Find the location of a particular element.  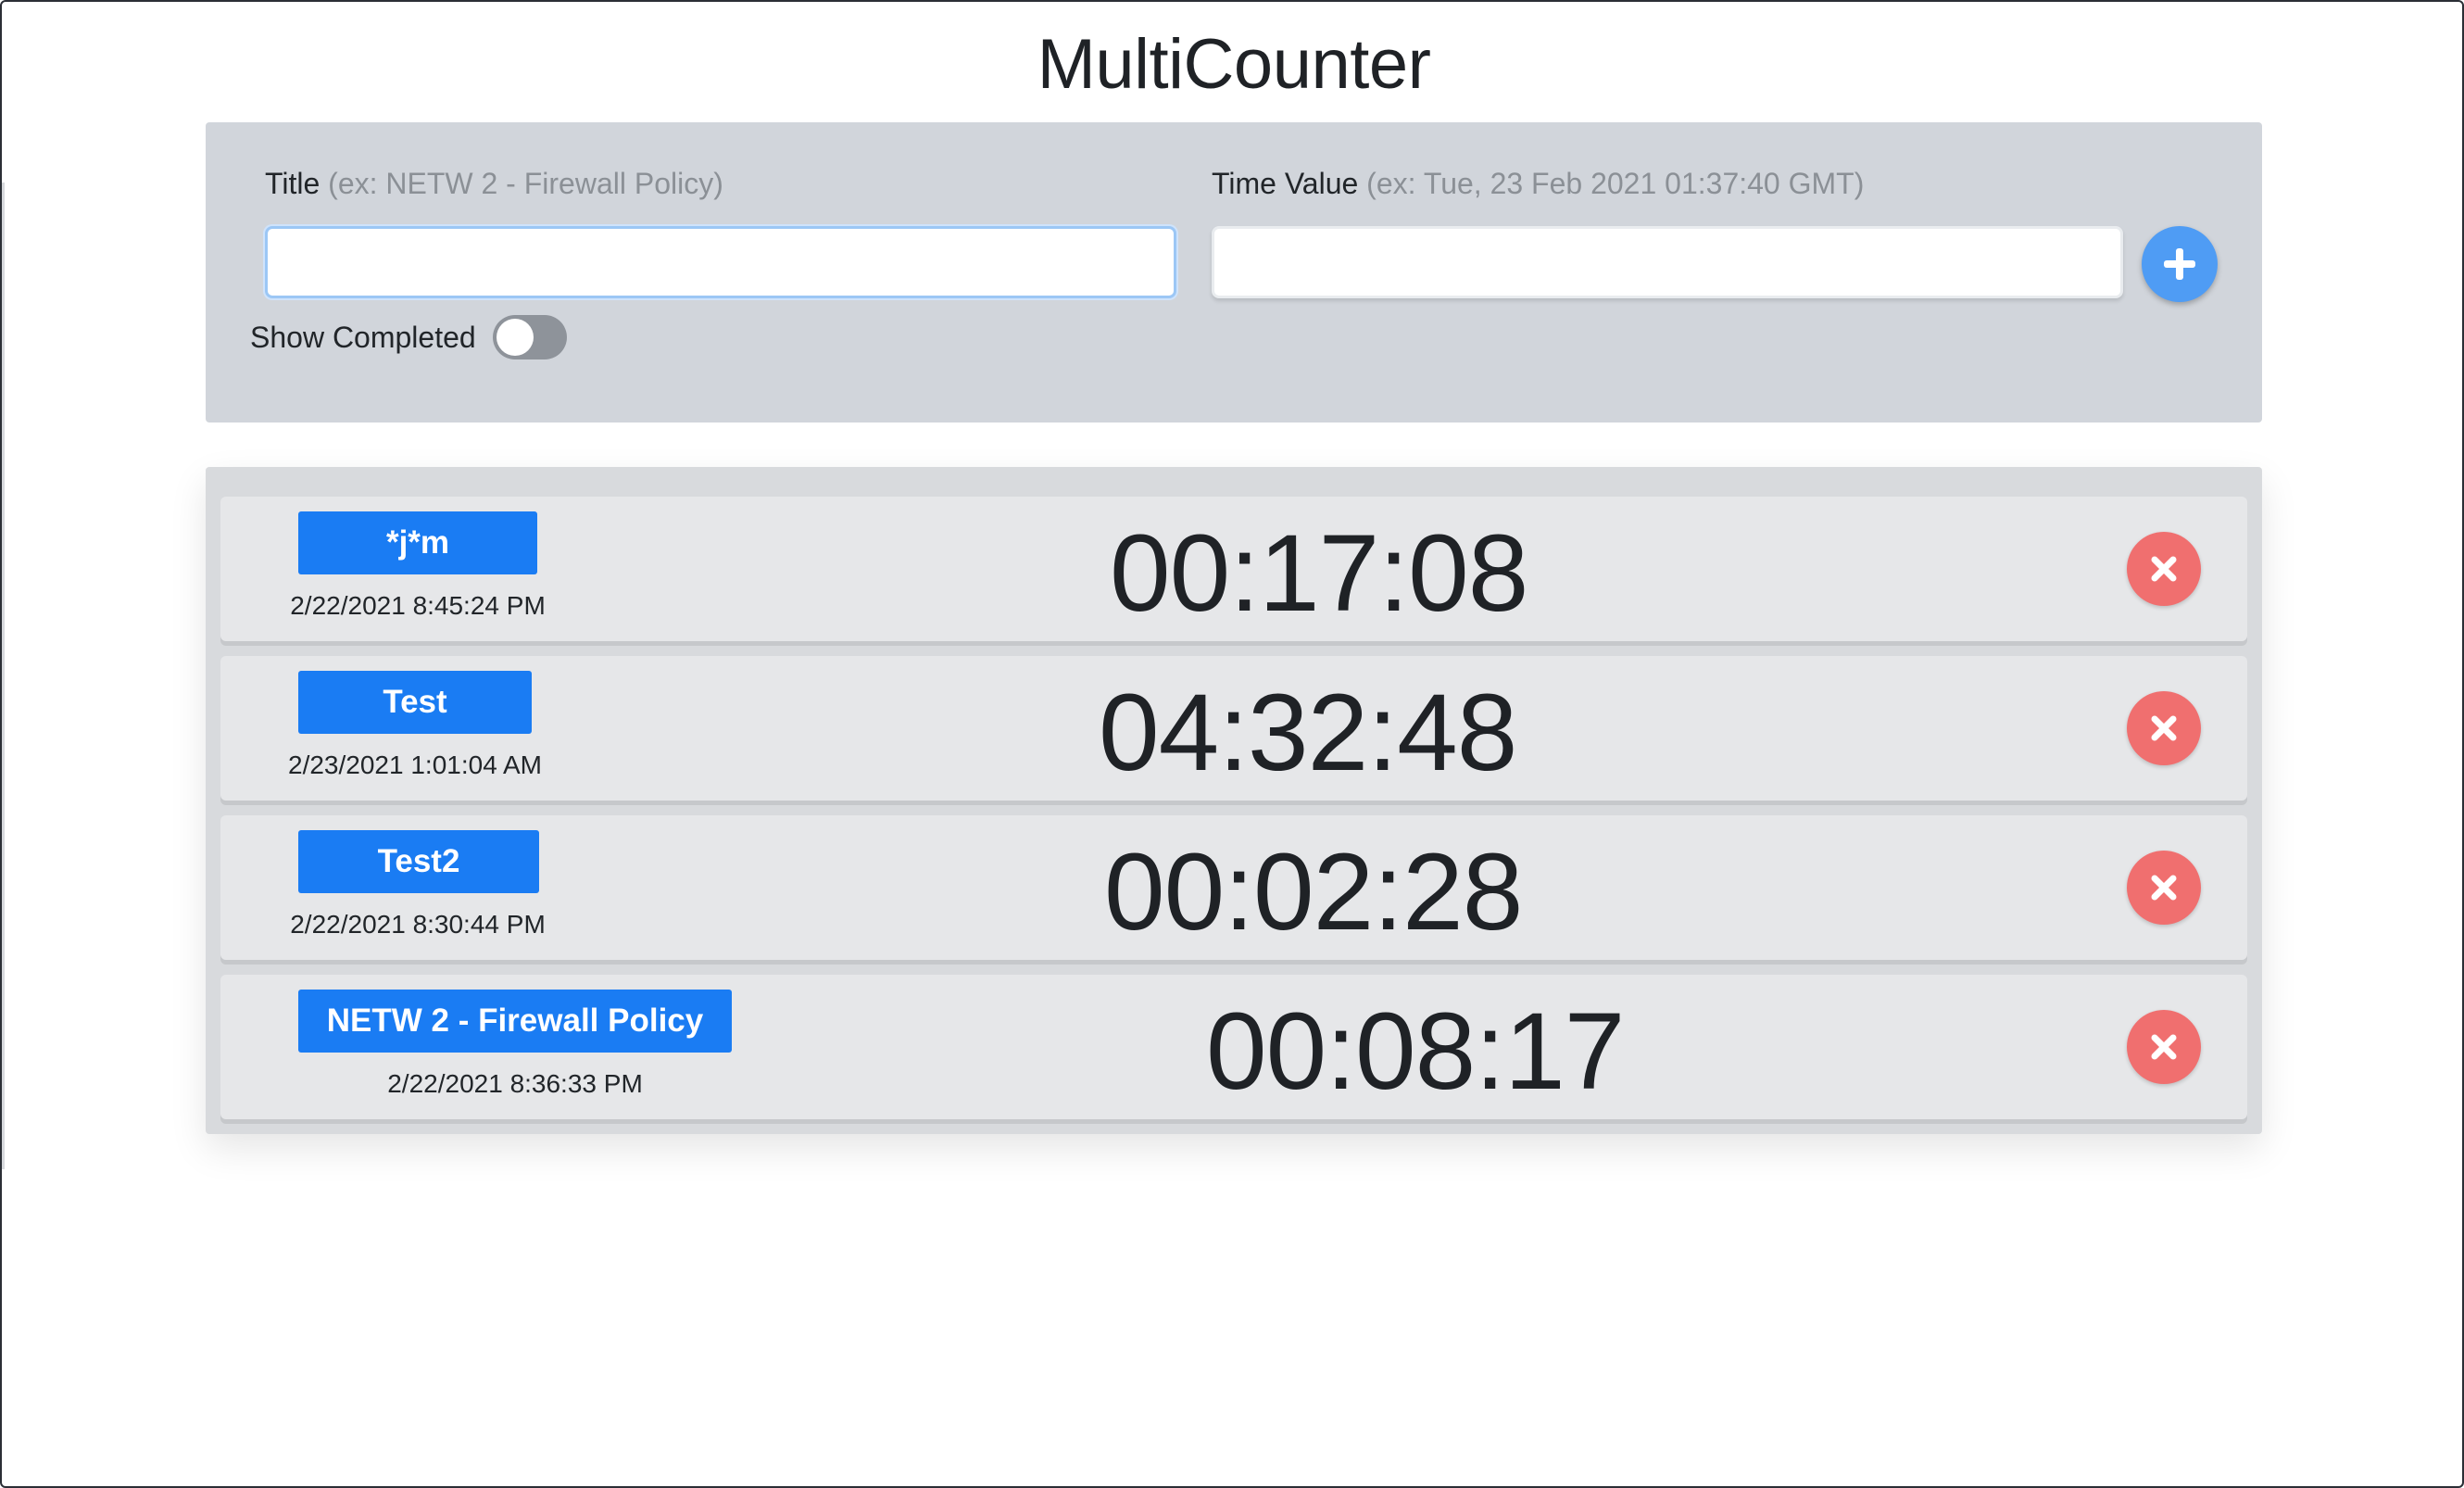

title-hint: (ex: NETW 2 - Firewall Policy) is located at coordinates (525, 184).